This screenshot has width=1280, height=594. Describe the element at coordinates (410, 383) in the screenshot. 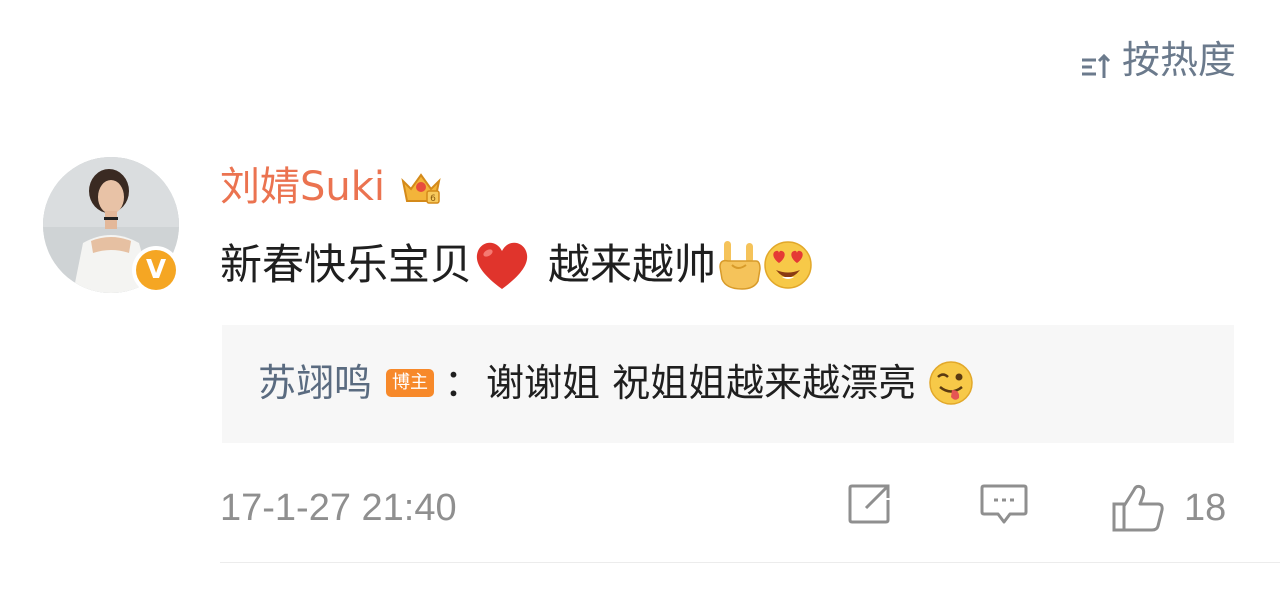

I see `author-badge: 博主` at that location.